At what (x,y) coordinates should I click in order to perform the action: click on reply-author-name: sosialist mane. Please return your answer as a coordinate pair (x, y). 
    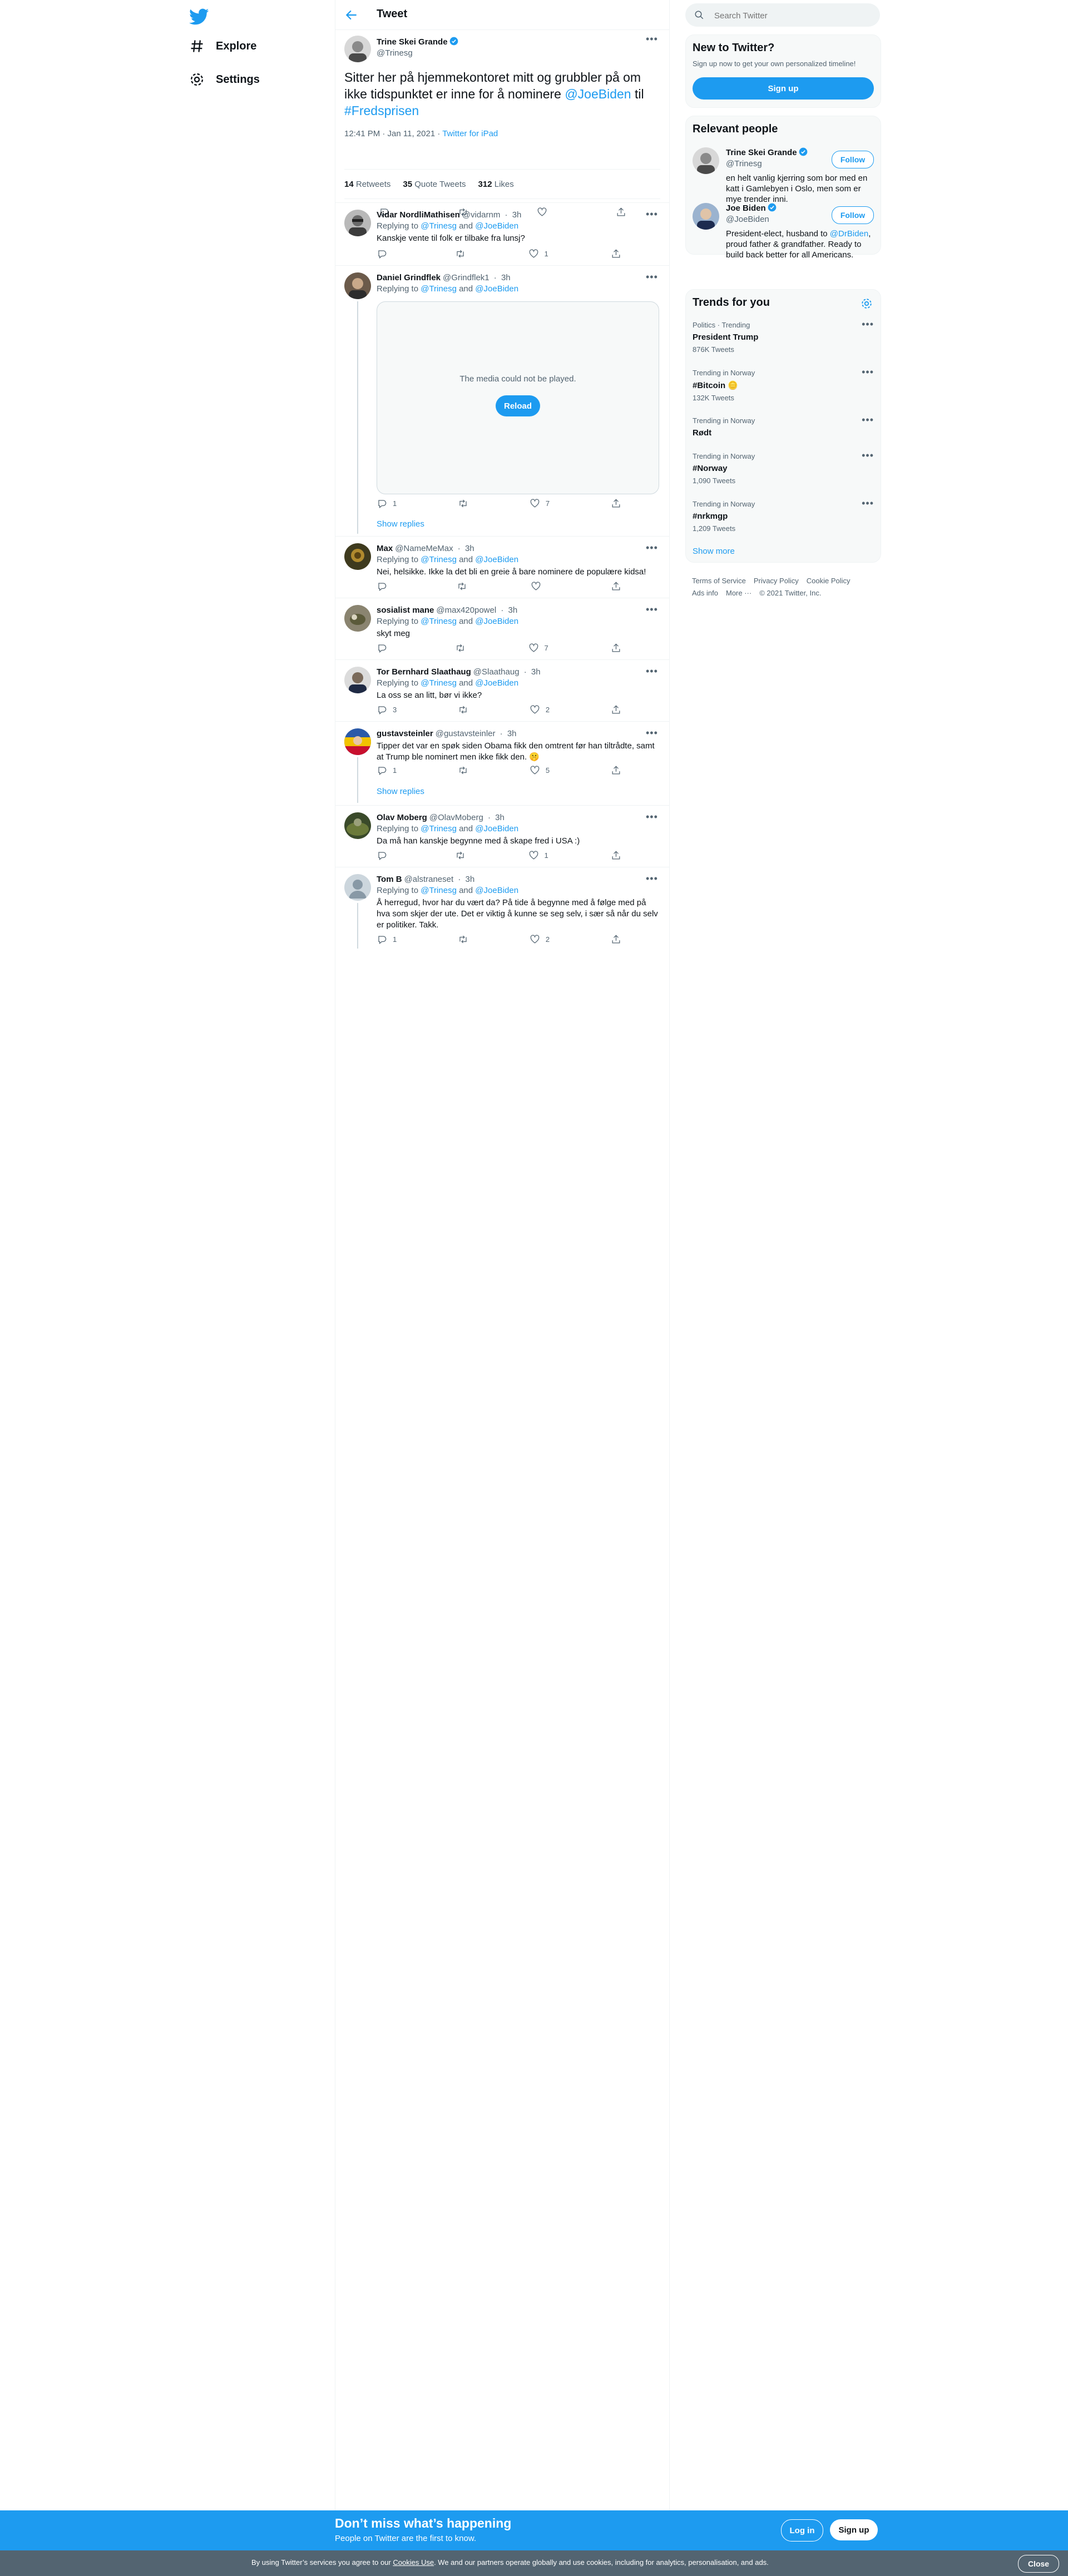
    Looking at the image, I should click on (405, 610).